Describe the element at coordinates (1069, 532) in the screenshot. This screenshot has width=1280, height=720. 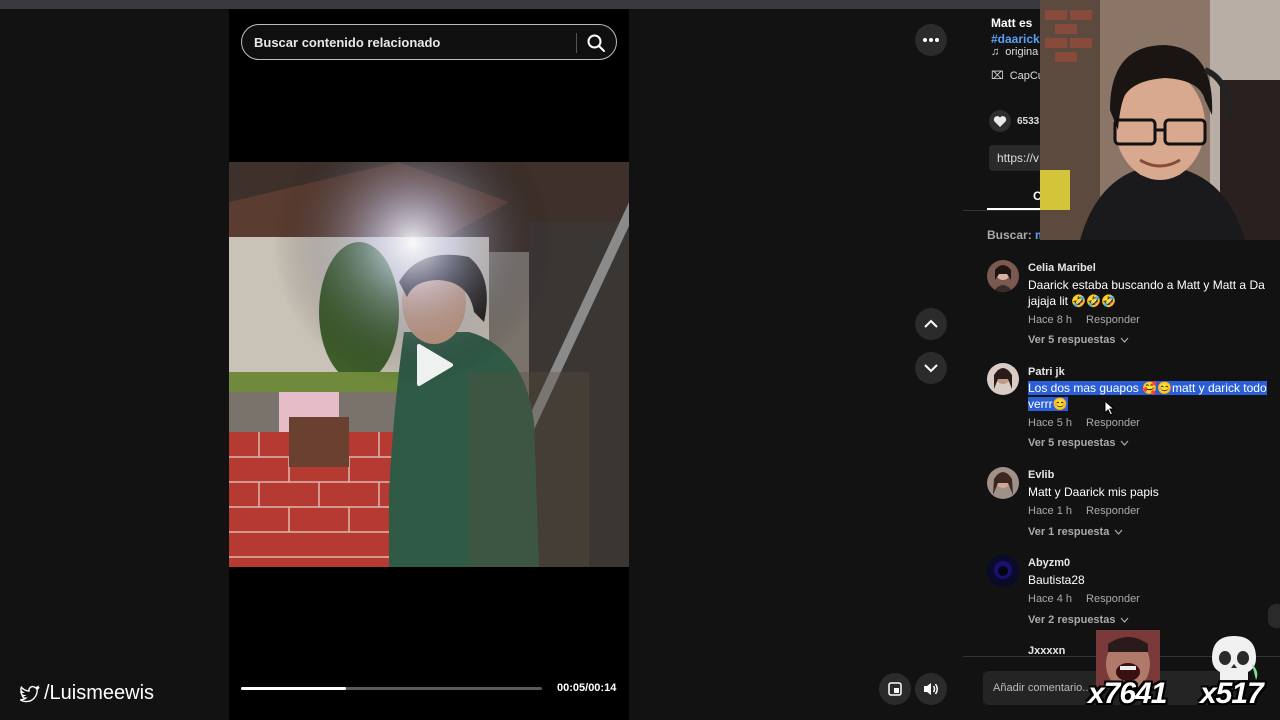
I see `view-replies-label: Ver 1 respuesta` at that location.